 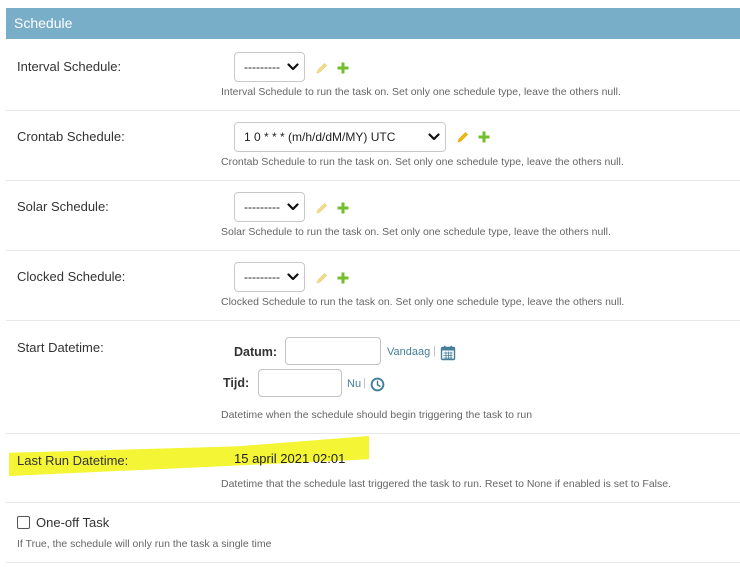 I want to click on date-label: Datum:, so click(x=256, y=352).